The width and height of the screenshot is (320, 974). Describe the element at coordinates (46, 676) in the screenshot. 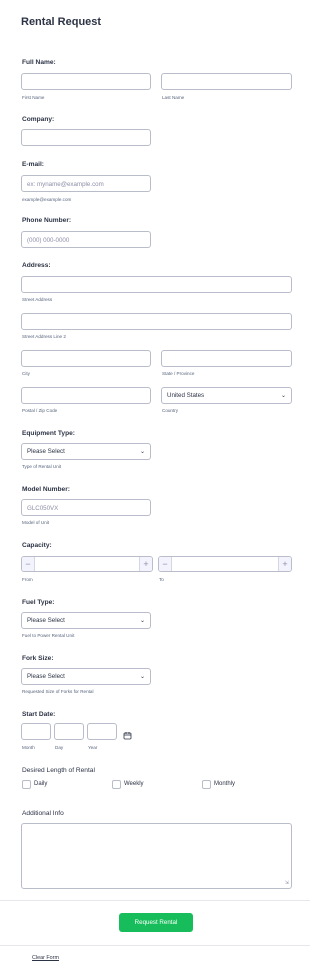

I see `fork-size-select-value: Please Select` at that location.